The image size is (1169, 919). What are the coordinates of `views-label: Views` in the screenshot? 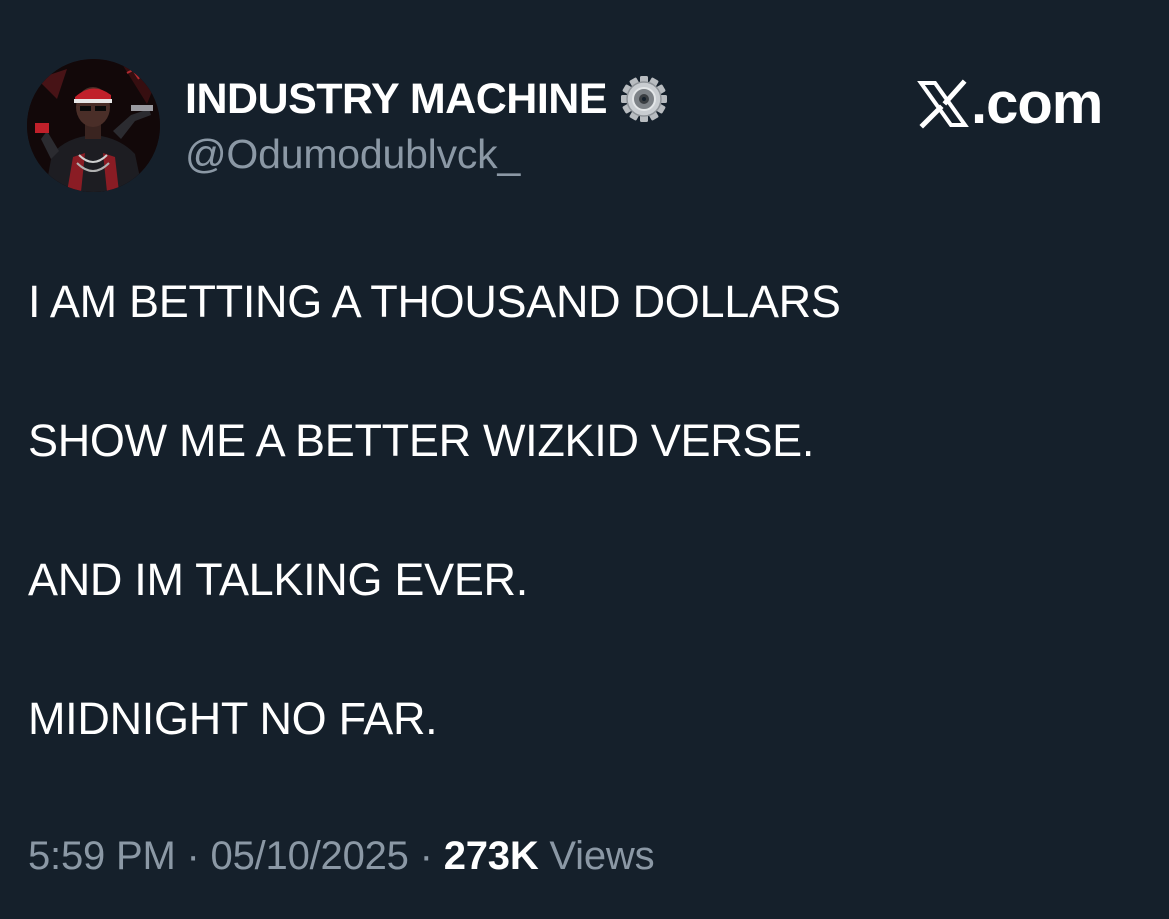 It's located at (596, 856).